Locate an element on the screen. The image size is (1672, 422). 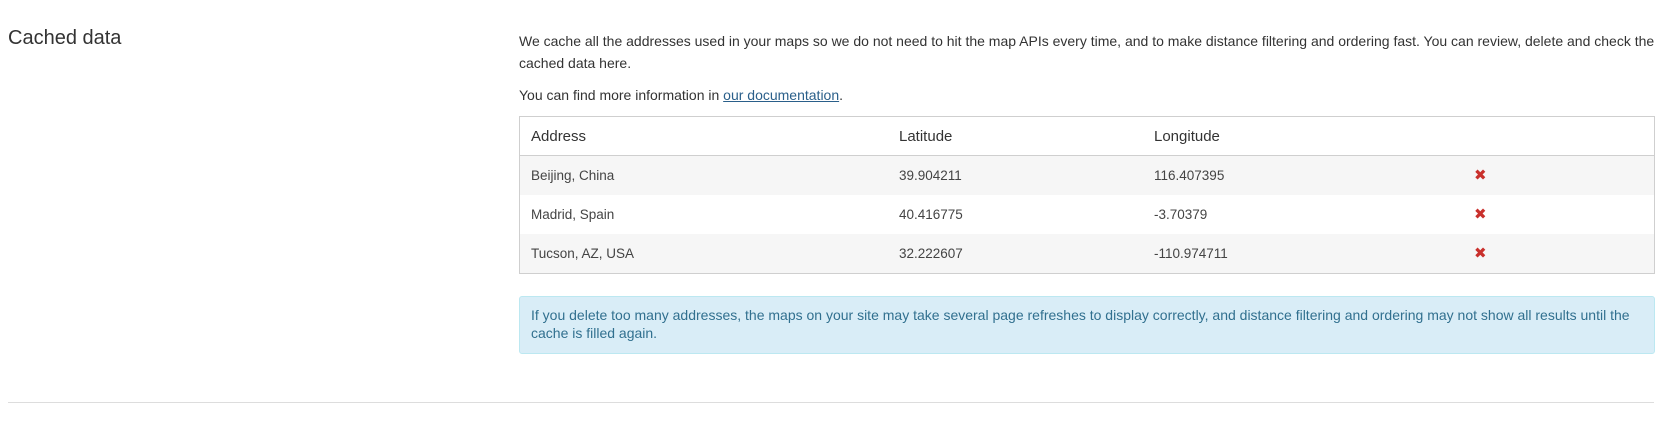
table-row: Madrid, Spain 40.416775 -3.70379 ✖ is located at coordinates (1087, 214).